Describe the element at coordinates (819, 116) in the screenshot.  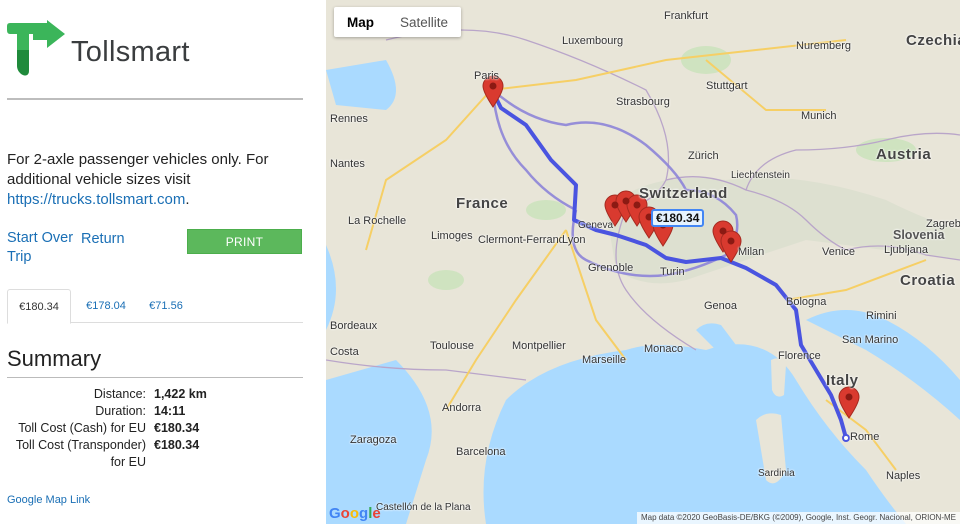
I see `map-label-munich: Munich` at that location.